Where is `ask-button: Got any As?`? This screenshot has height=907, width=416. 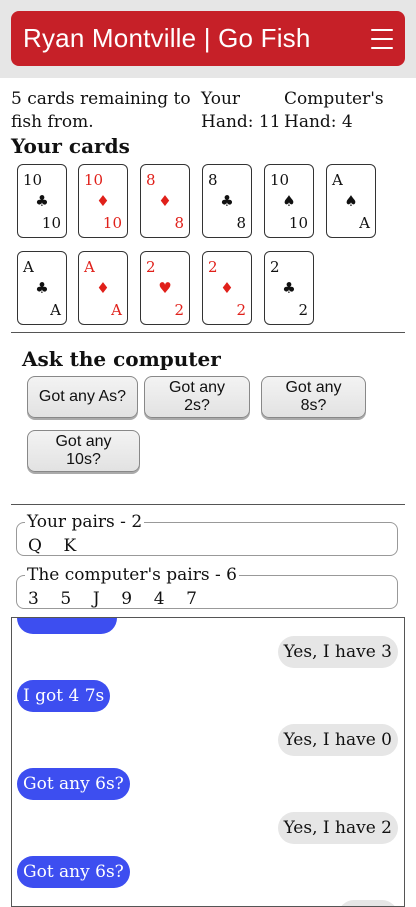
ask-button: Got any As? is located at coordinates (82, 397).